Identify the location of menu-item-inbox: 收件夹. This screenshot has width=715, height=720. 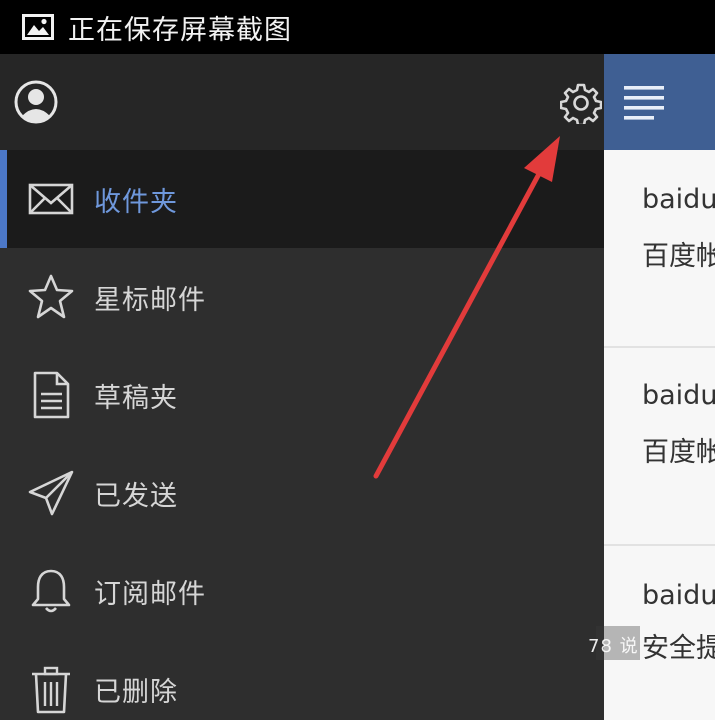
(302, 199).